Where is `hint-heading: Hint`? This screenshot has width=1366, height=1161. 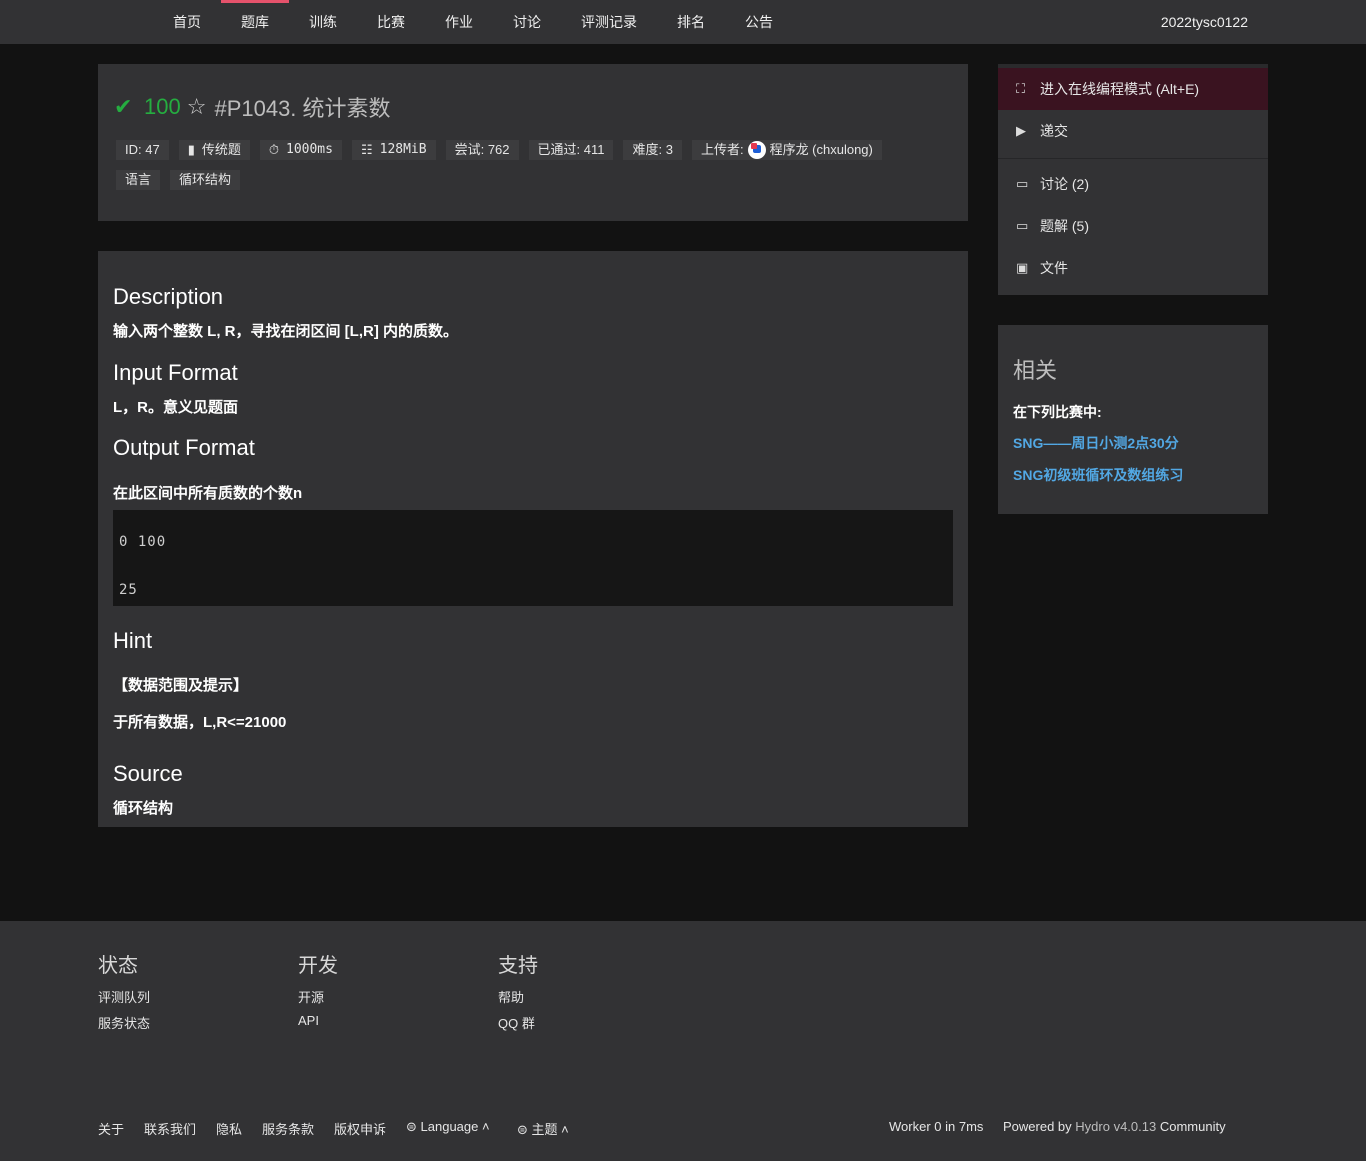
hint-heading: Hint is located at coordinates (133, 640).